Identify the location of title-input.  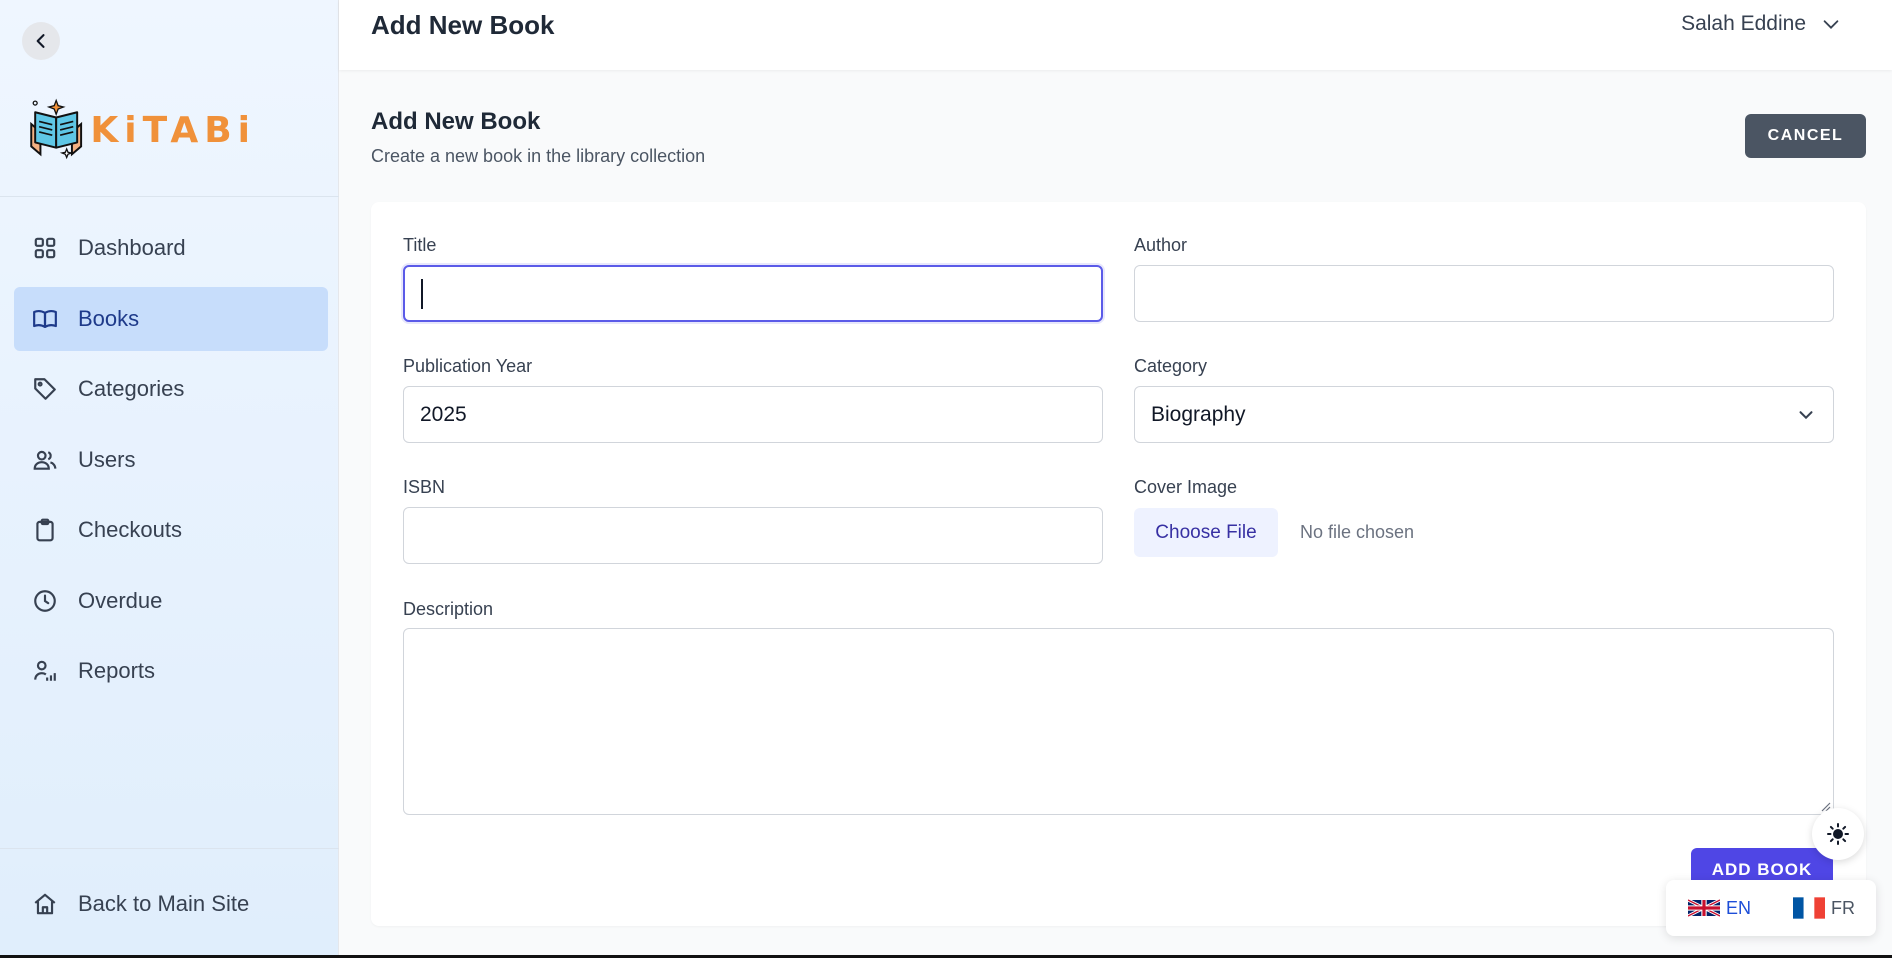
(753, 293).